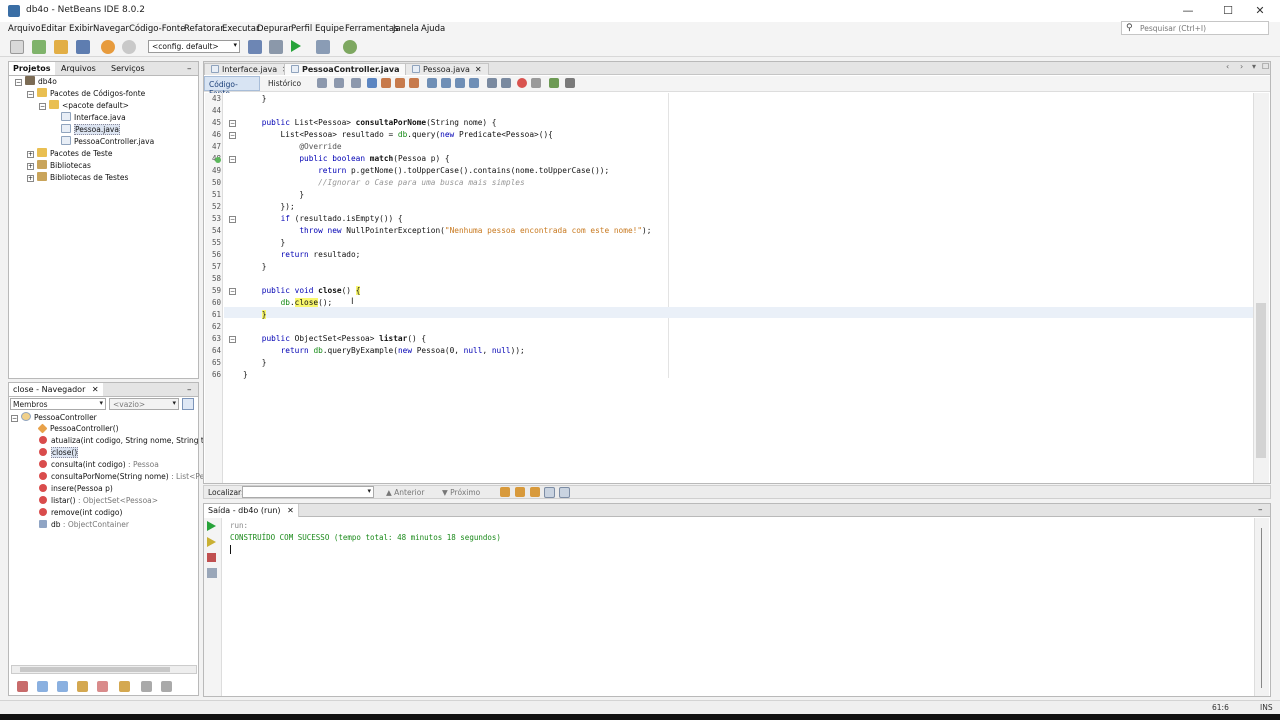 This screenshot has width=1280, height=720. I want to click on scroll-tabs-right-icon: ›, so click(1241, 66).